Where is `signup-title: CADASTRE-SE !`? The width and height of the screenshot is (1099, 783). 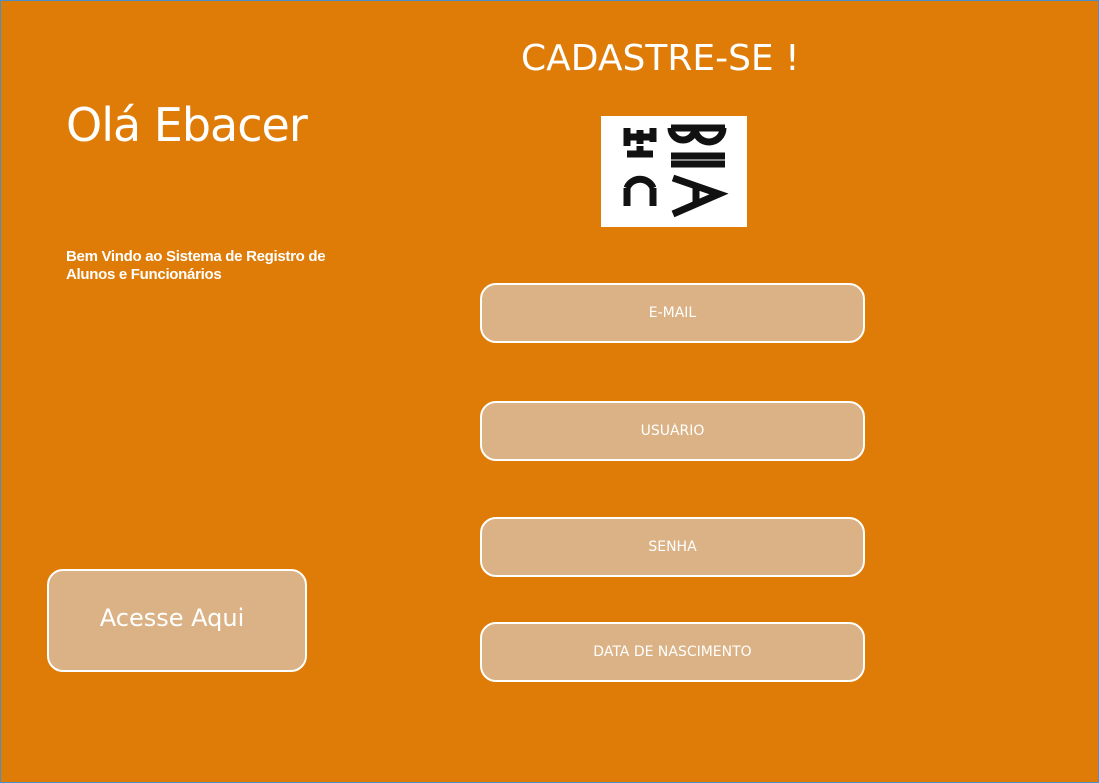
signup-title: CADASTRE-SE ! is located at coordinates (660, 58).